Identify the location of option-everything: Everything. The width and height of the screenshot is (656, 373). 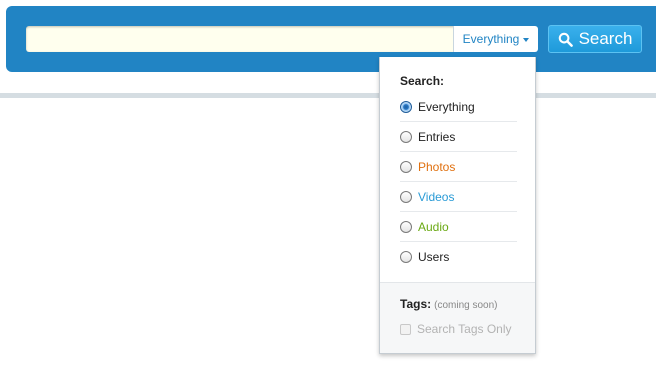
(458, 107).